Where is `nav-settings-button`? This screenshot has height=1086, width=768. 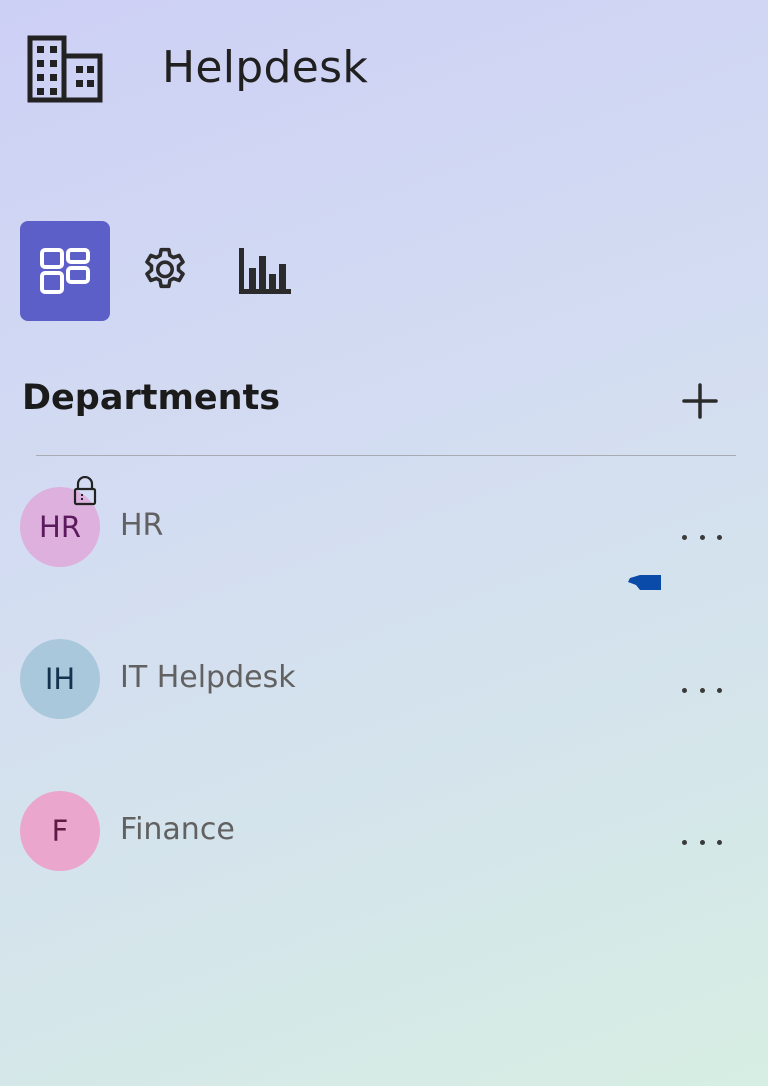 nav-settings-button is located at coordinates (165, 271).